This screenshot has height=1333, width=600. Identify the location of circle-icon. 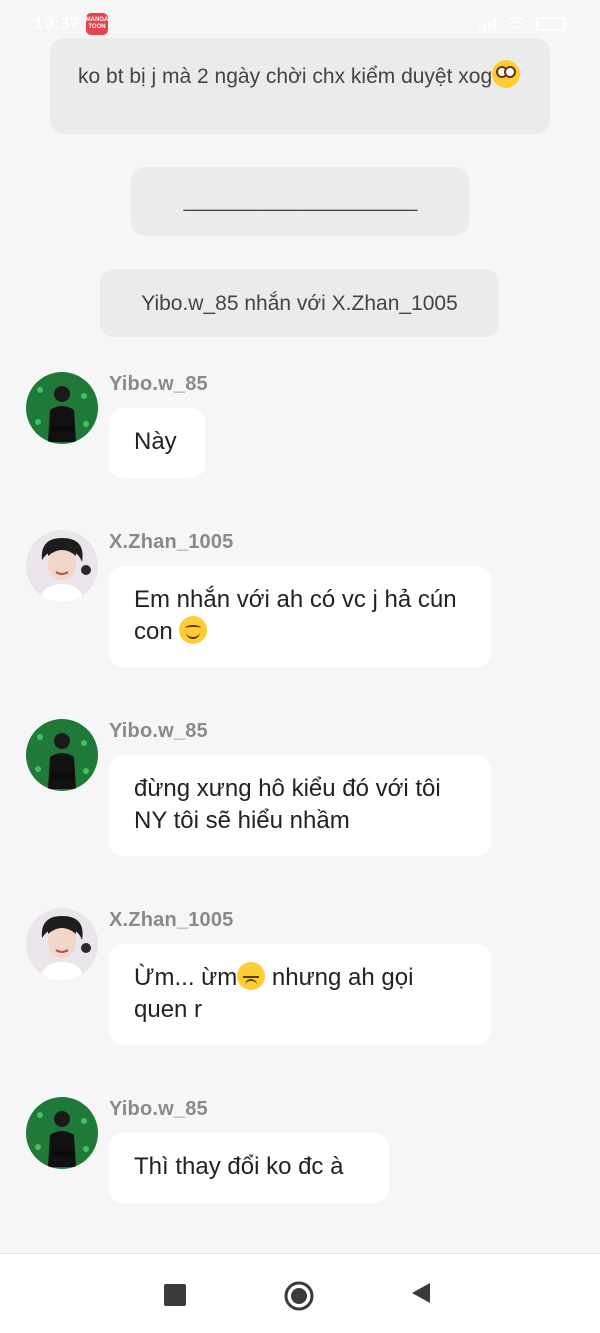
(299, 1296).